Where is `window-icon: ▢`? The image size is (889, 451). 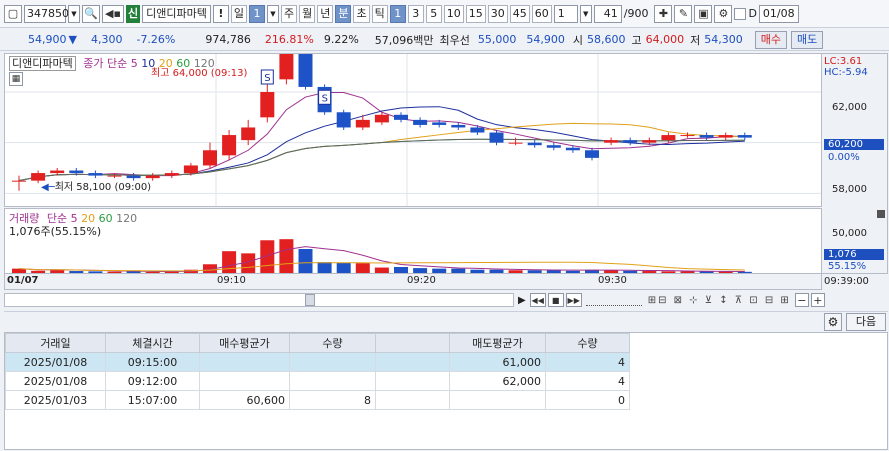
window-icon: ▢ is located at coordinates (13, 13).